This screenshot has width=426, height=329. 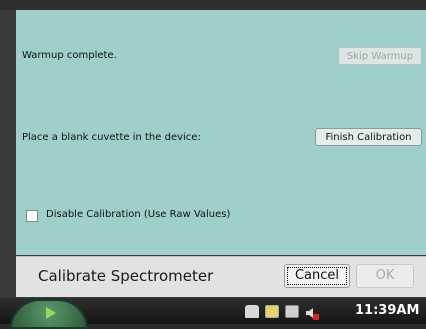 What do you see at coordinates (272, 311) in the screenshot?
I see `calendar-icon` at bounding box center [272, 311].